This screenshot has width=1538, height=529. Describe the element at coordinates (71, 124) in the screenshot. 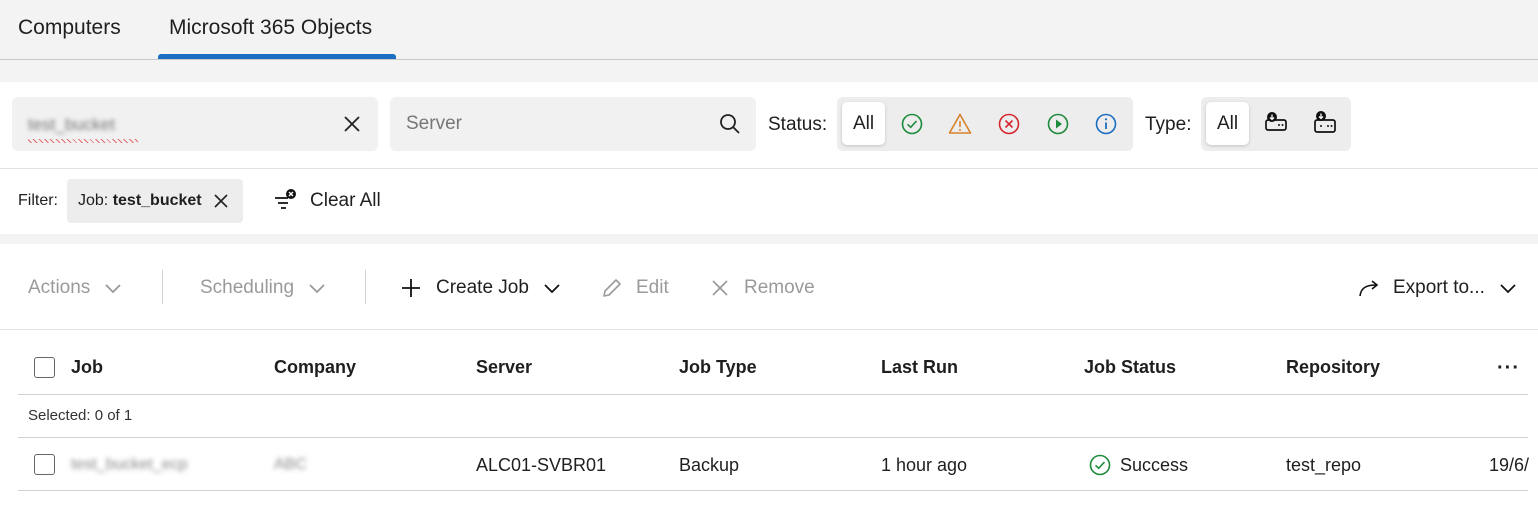

I see `job-search-value: test_bucket` at that location.